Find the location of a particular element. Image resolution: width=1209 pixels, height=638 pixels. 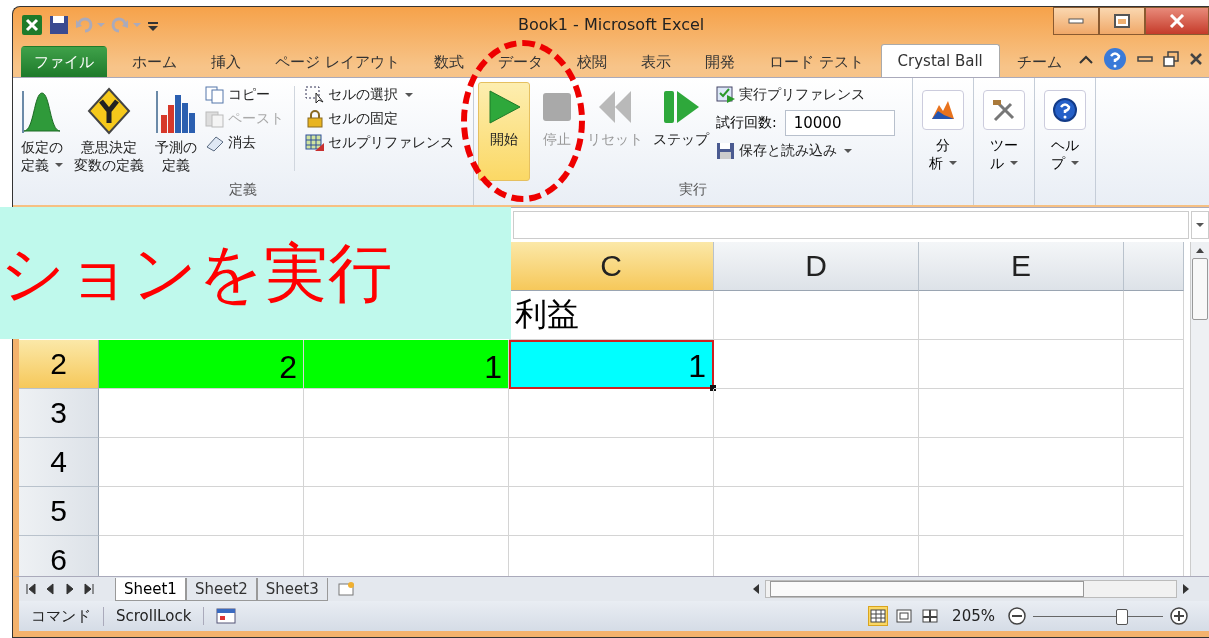

grid-view-icon is located at coordinates (878, 616).